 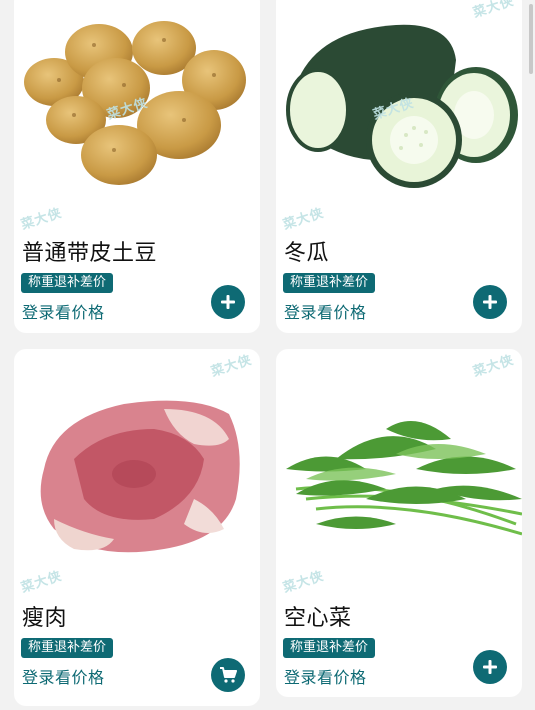 I want to click on product-name: 空心菜, so click(x=318, y=616).